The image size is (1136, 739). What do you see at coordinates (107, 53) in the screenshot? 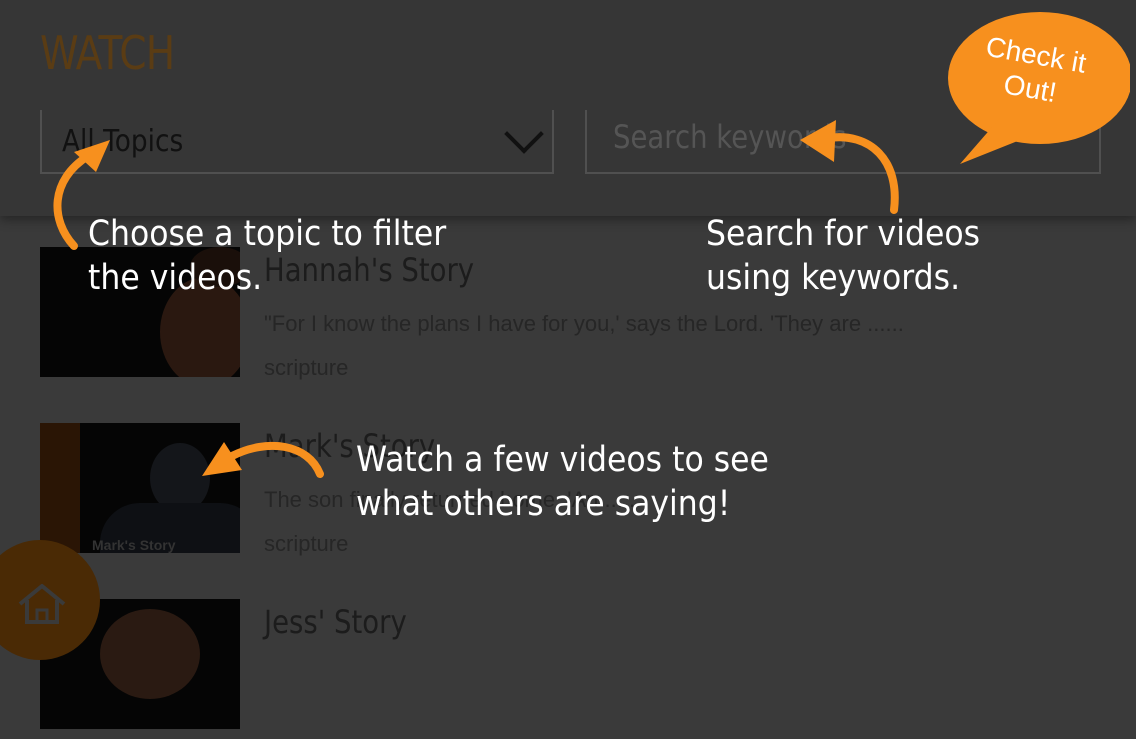
I see `page-title: WATCH` at bounding box center [107, 53].